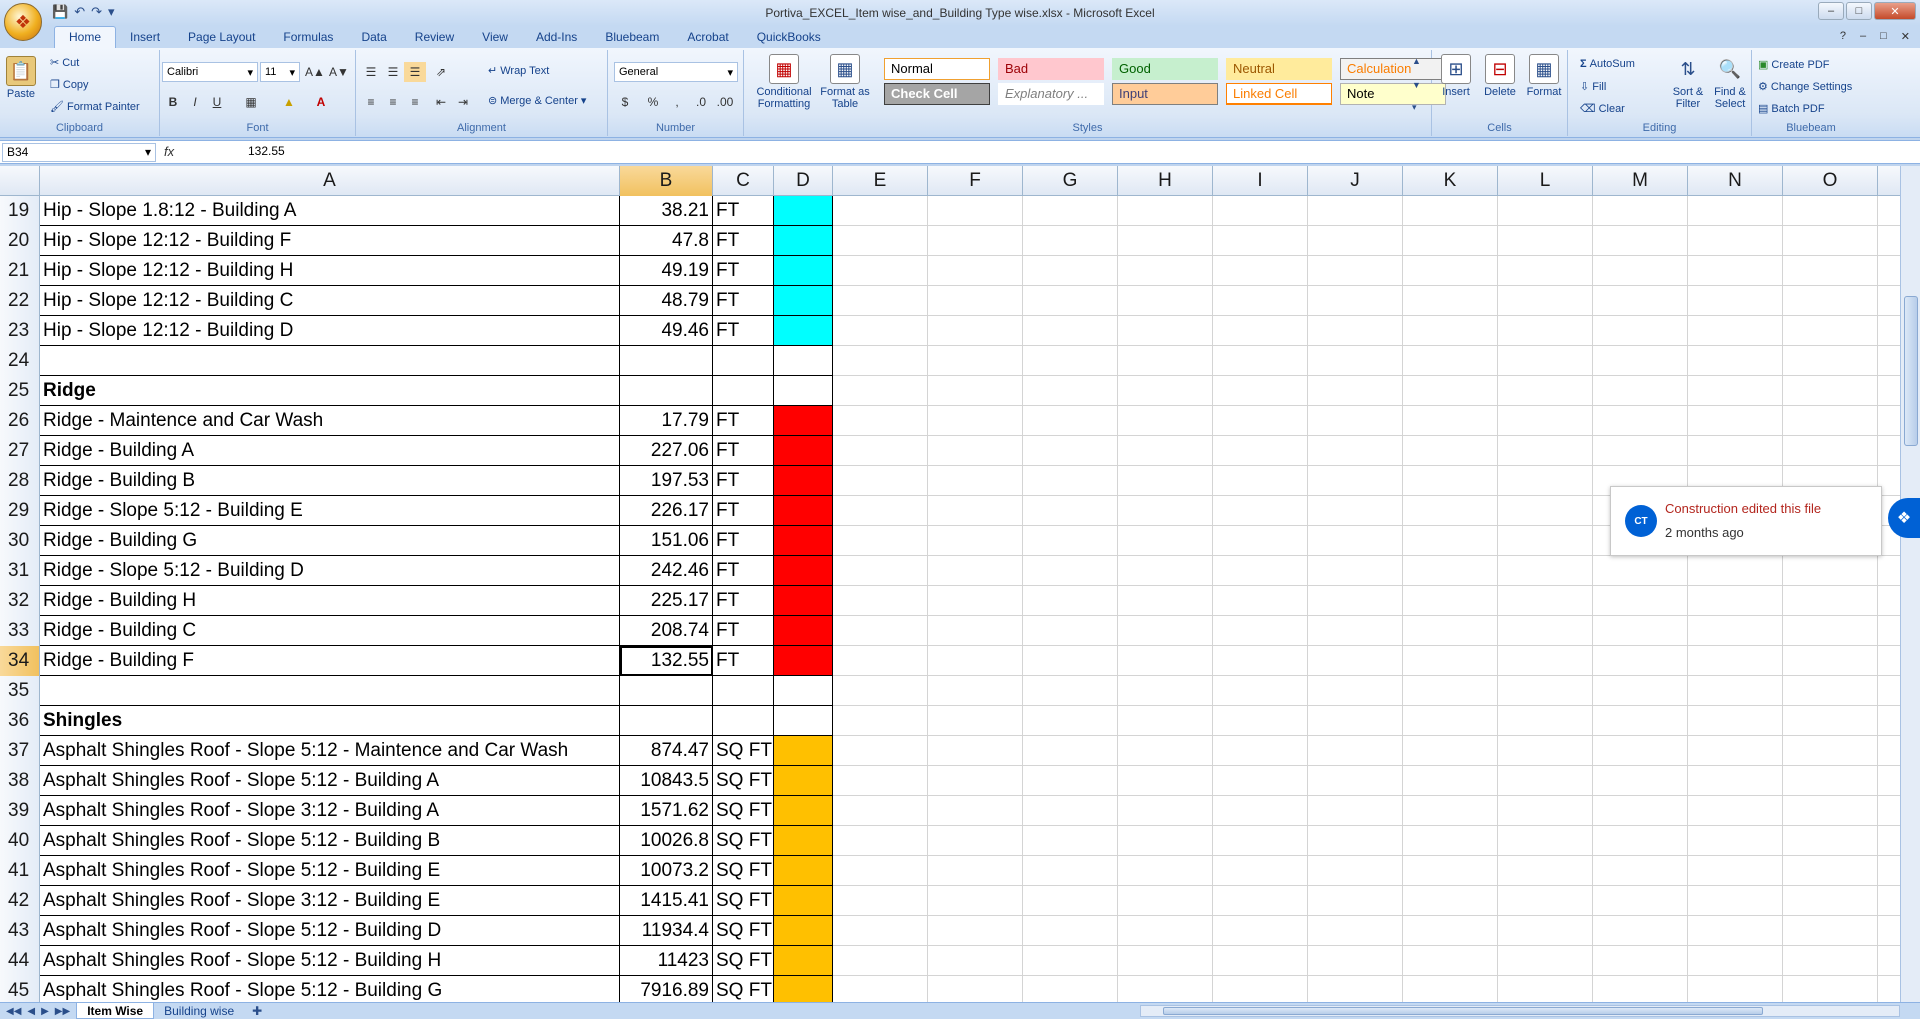 This screenshot has width=1920, height=1019. Describe the element at coordinates (975, 181) in the screenshot. I see `column-header-f: F` at that location.